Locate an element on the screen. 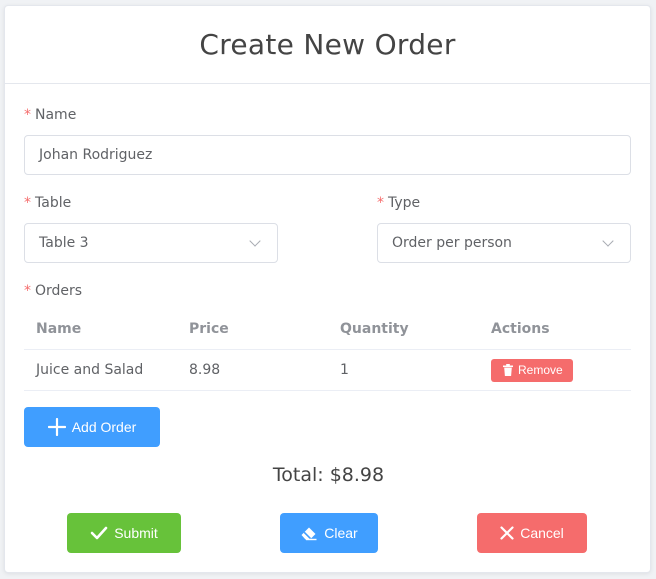 This screenshot has height=579, width=656. type-select-value: Order per person is located at coordinates (452, 243).